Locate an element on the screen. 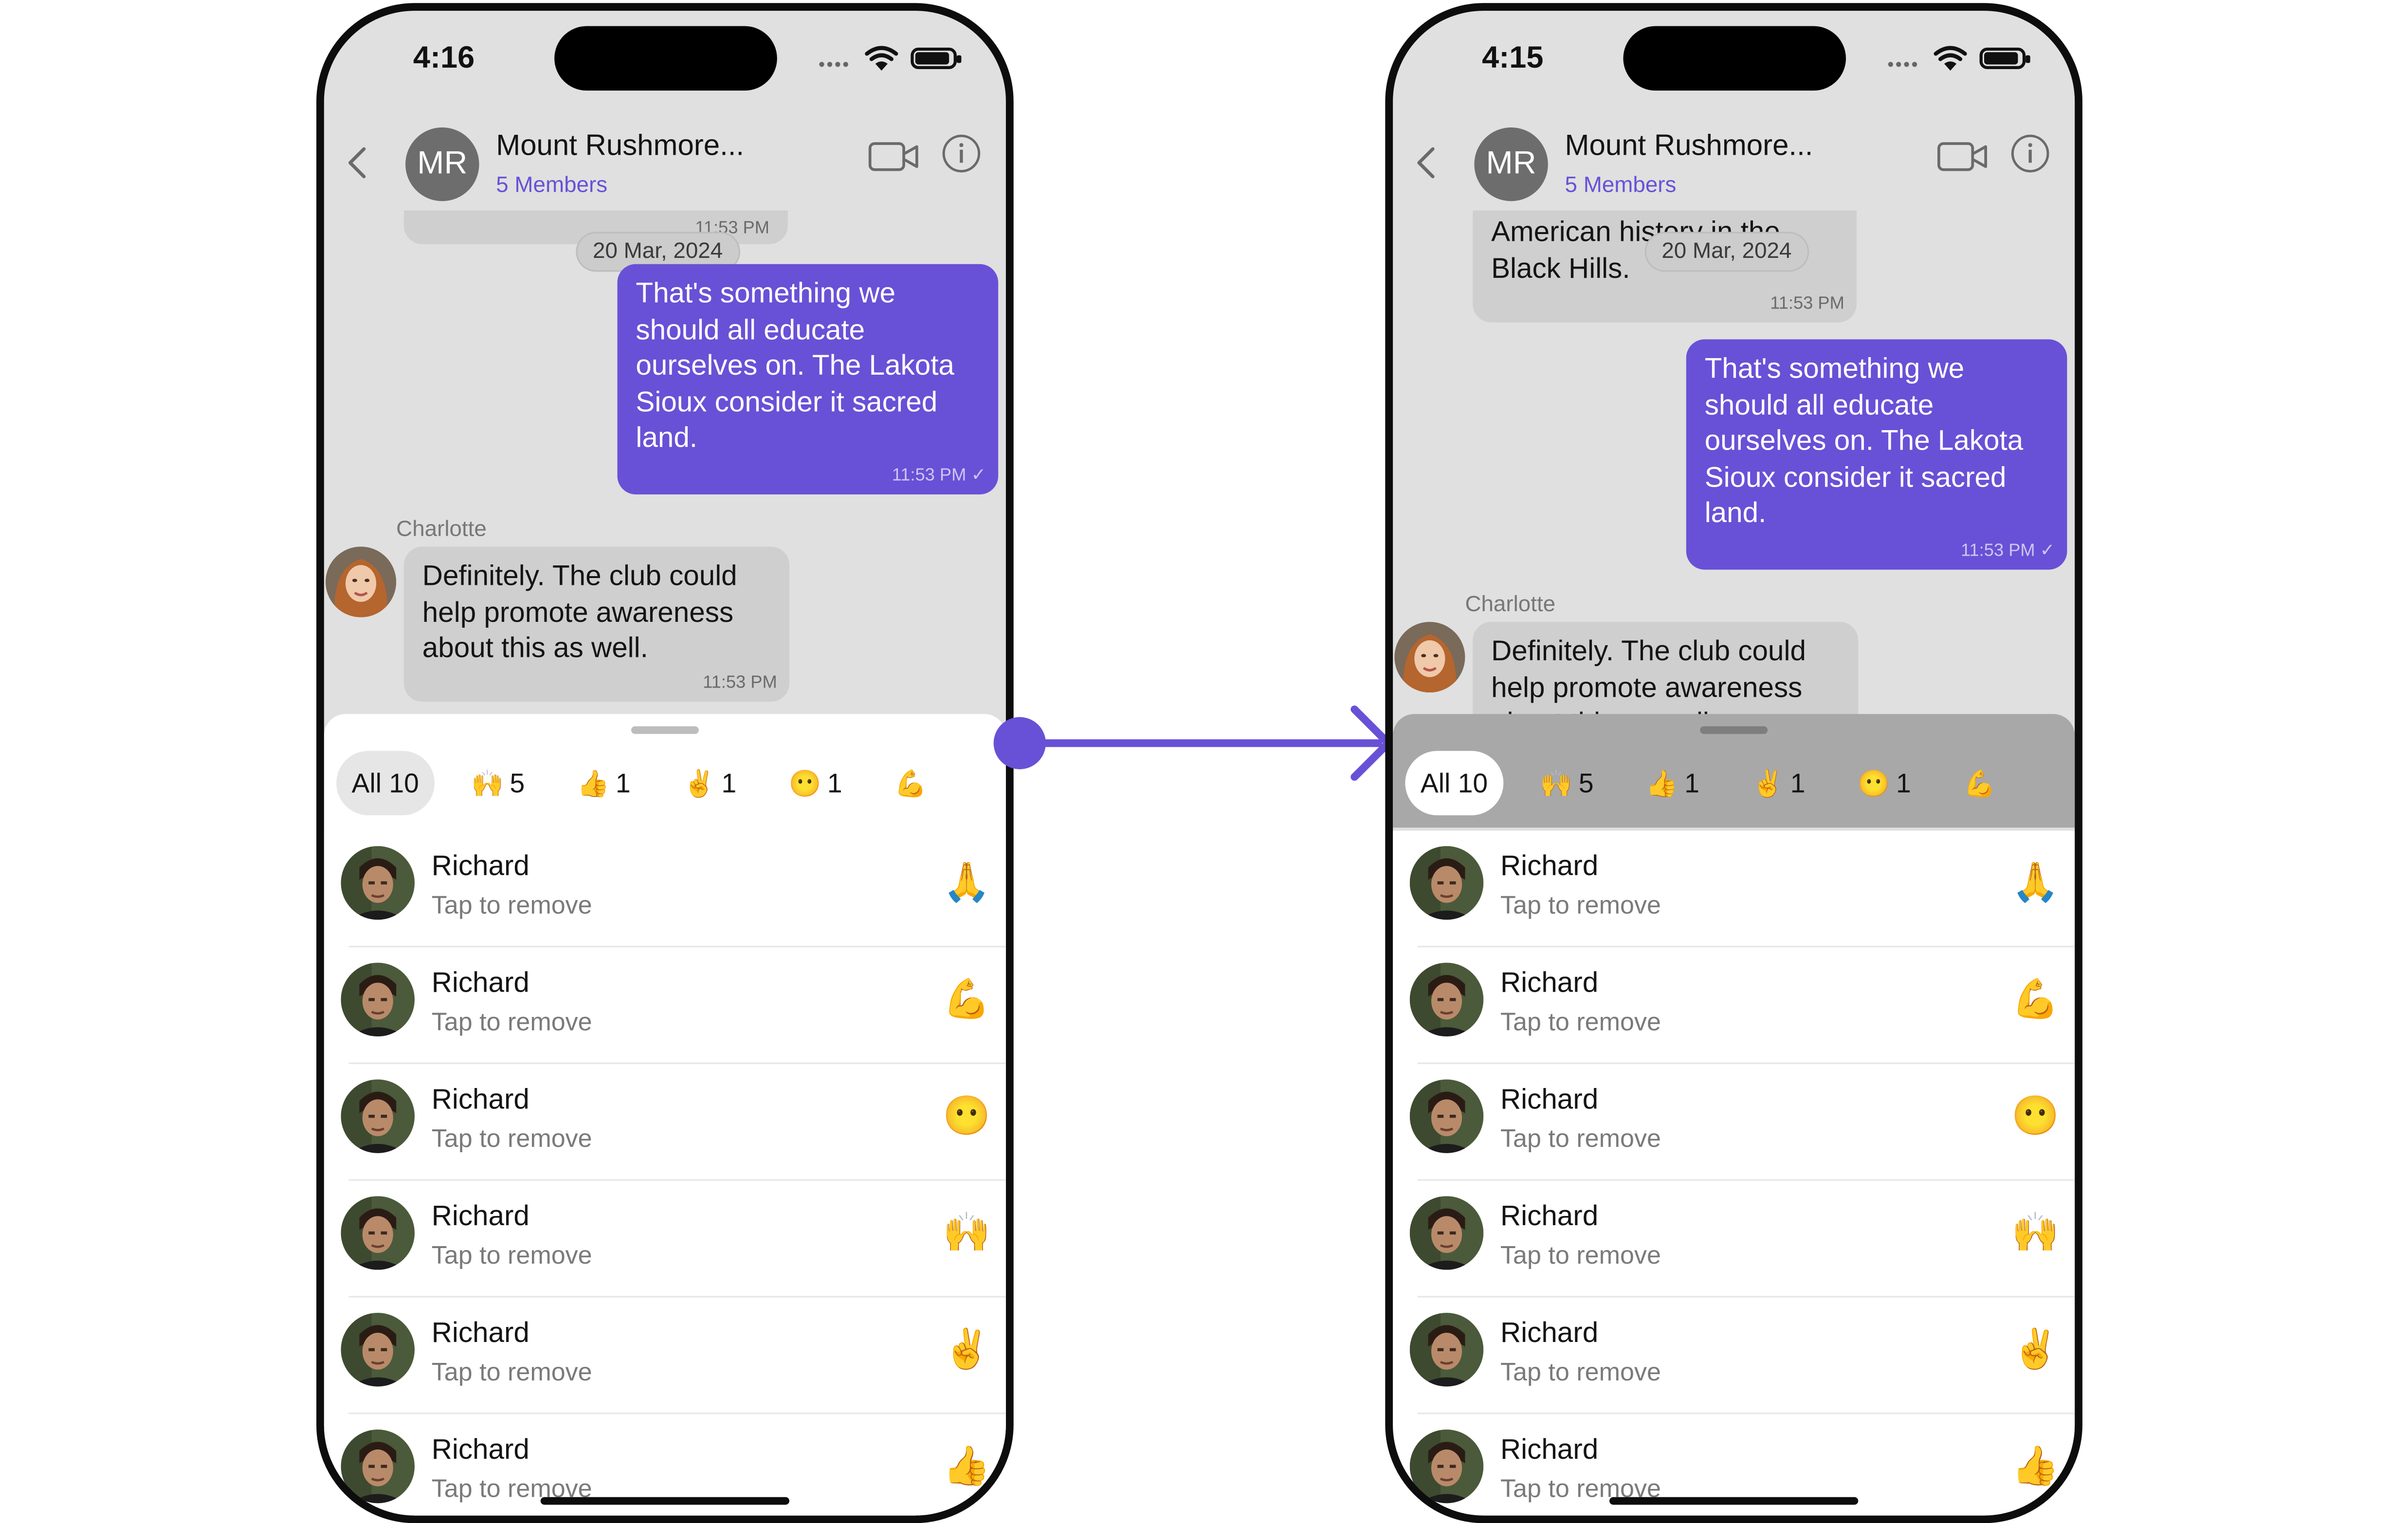  status-time: 4:15 is located at coordinates (1513, 58).